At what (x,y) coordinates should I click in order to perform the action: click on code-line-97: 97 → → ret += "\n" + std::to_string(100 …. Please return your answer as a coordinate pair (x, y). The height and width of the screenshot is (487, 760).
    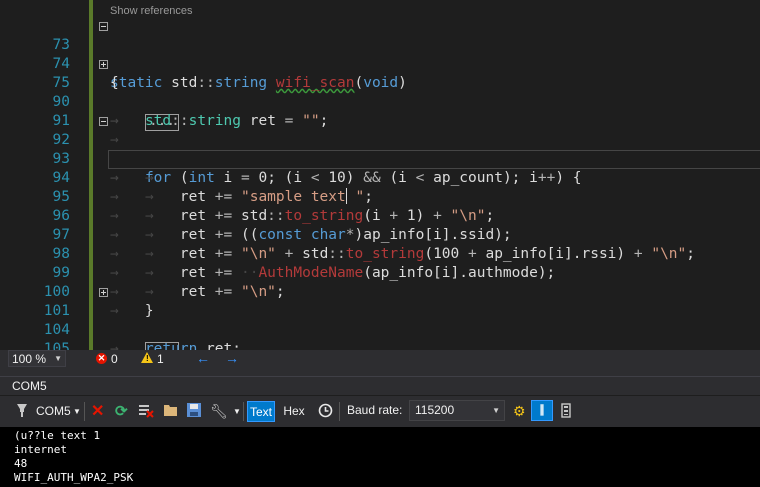
    Looking at the image, I should click on (380, 234).